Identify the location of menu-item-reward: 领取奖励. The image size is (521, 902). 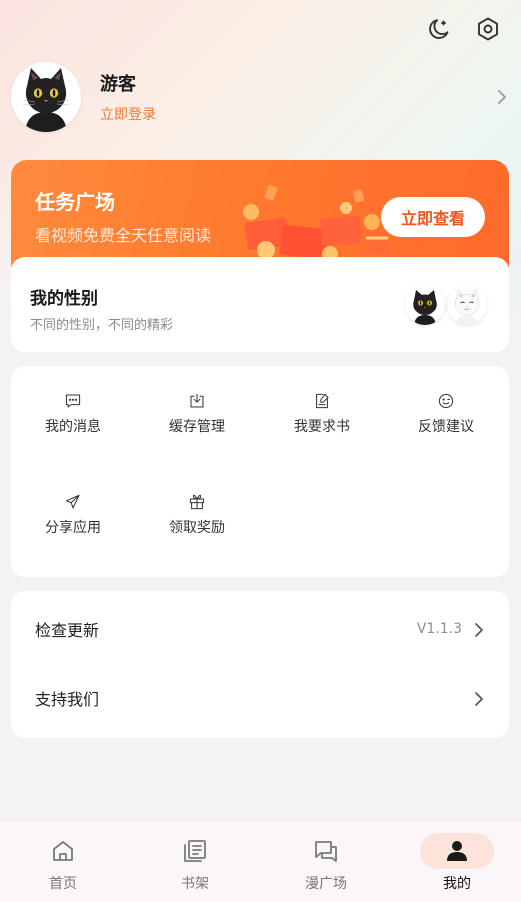
(197, 502).